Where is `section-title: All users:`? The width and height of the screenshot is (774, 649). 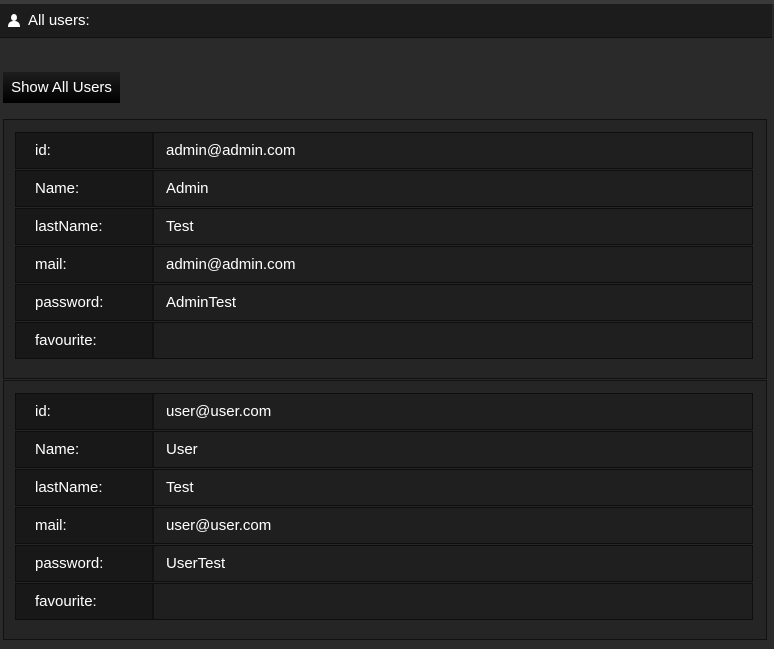 section-title: All users: is located at coordinates (59, 20).